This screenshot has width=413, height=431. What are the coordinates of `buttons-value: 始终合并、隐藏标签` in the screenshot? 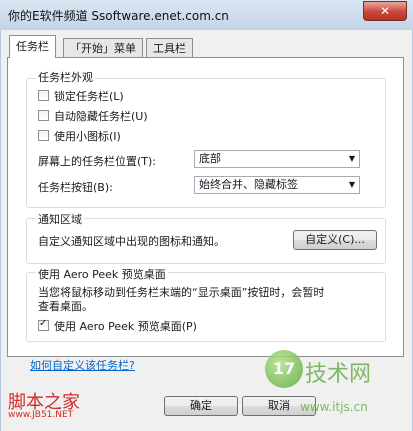 It's located at (248, 184).